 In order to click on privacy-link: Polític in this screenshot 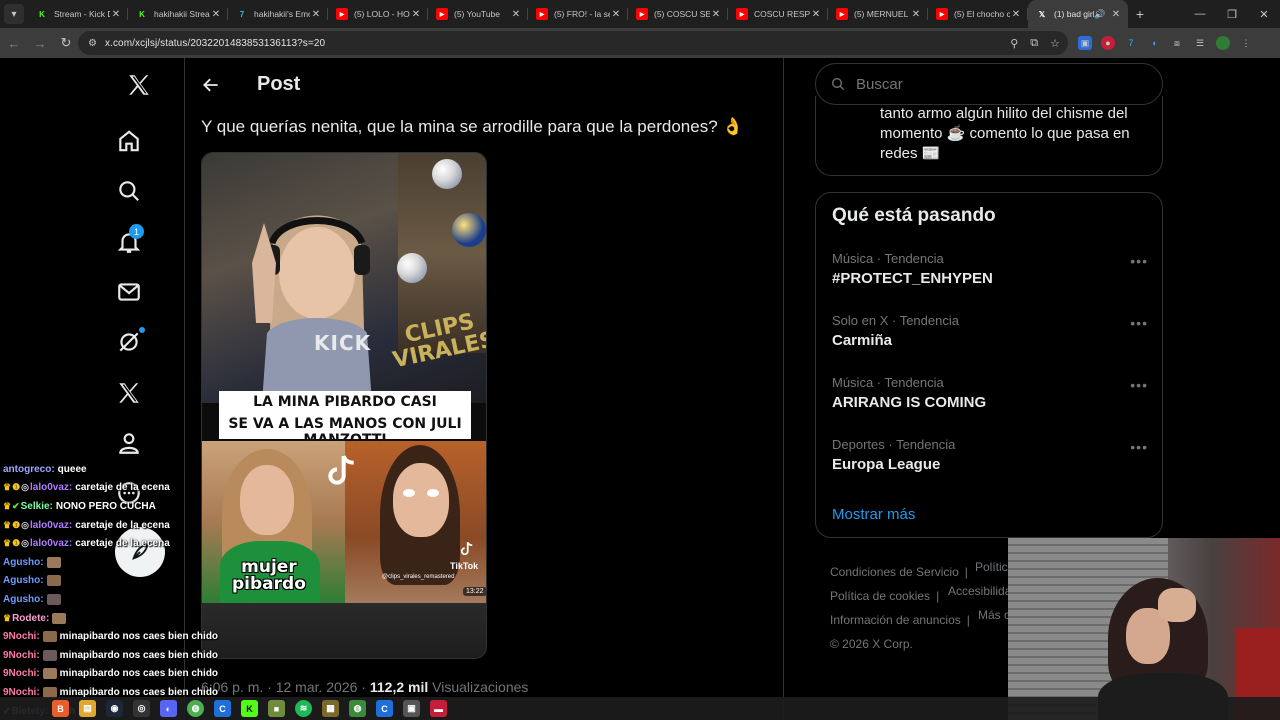, I will do `click(991, 567)`.